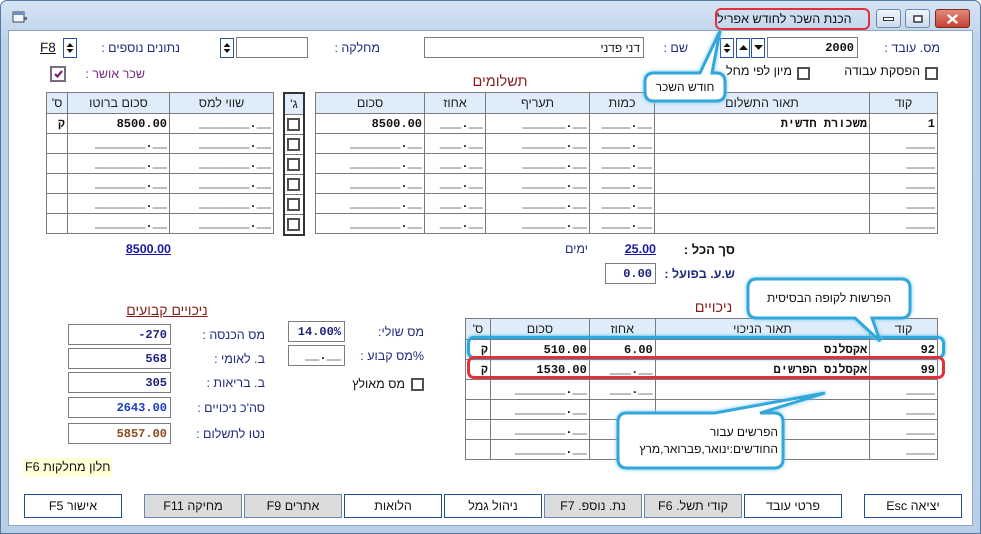  What do you see at coordinates (393, 506) in the screenshot?
I see `function-button: הלואות` at bounding box center [393, 506].